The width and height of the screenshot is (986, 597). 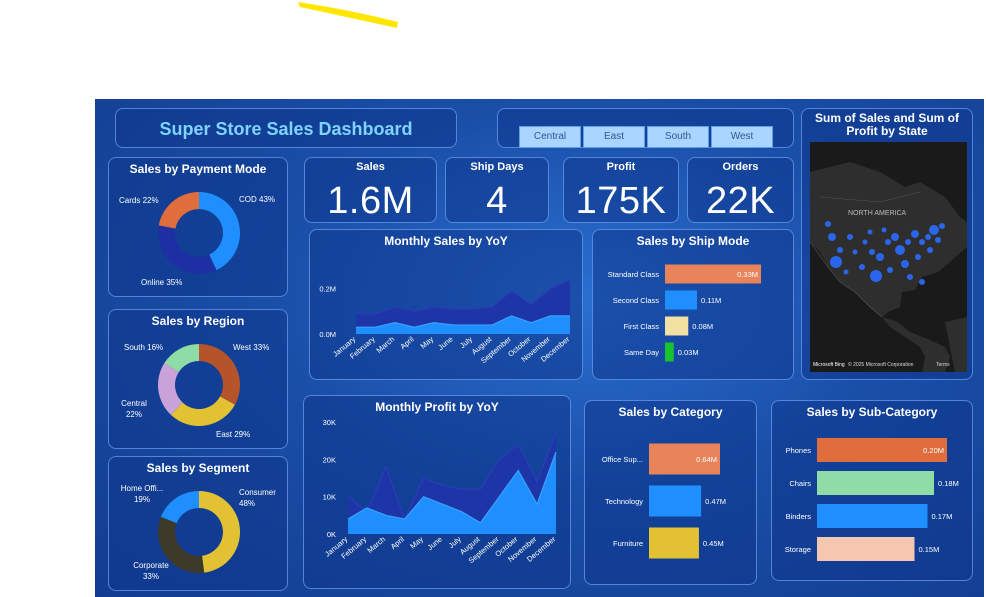 I want to click on ship-mode-category-label: Second Class, so click(x=636, y=300).